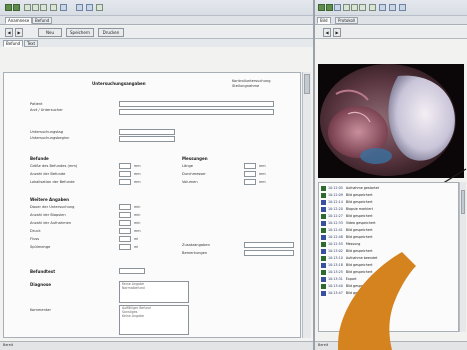 The width and height of the screenshot is (467, 350). Describe the element at coordinates (463, 202) in the screenshot. I see `log-scrollbar-thumb` at that location.